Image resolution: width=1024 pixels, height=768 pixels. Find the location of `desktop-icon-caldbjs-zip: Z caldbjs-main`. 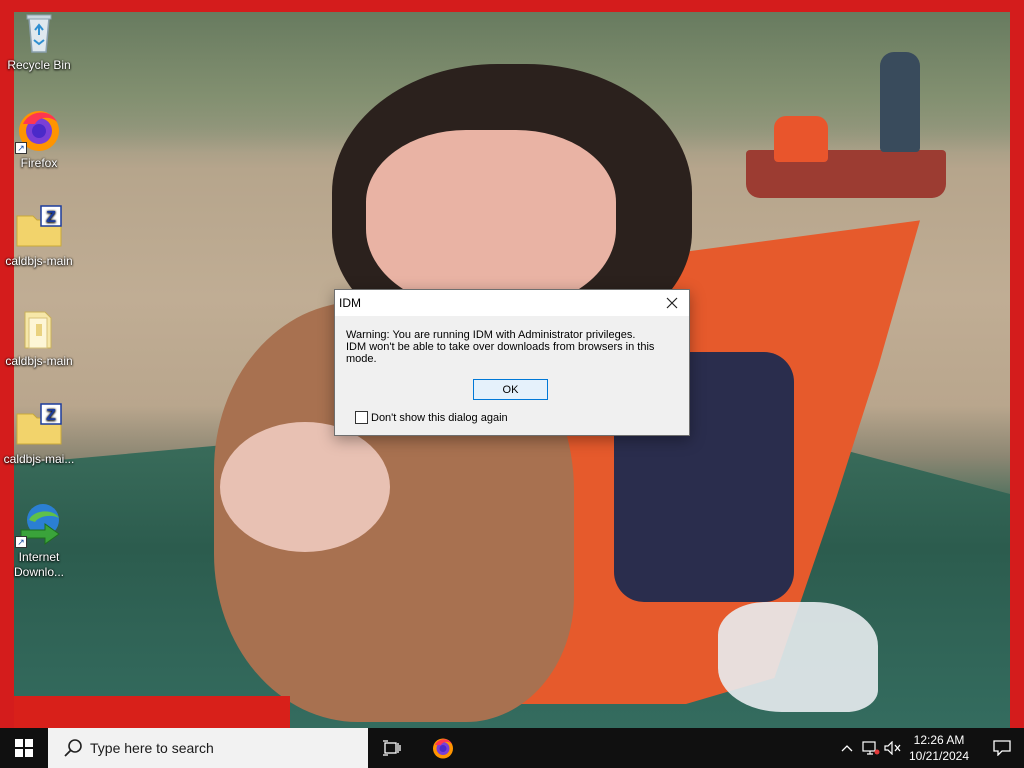

desktop-icon-caldbjs-zip: Z caldbjs-main is located at coordinates (39, 236).